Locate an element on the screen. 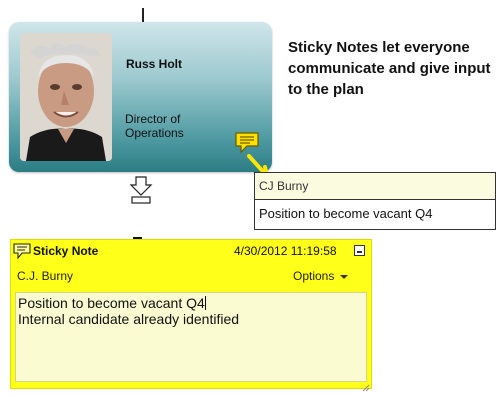 Image resolution: width=501 pixels, height=397 pixels. resize-grip-icon is located at coordinates (366, 385).